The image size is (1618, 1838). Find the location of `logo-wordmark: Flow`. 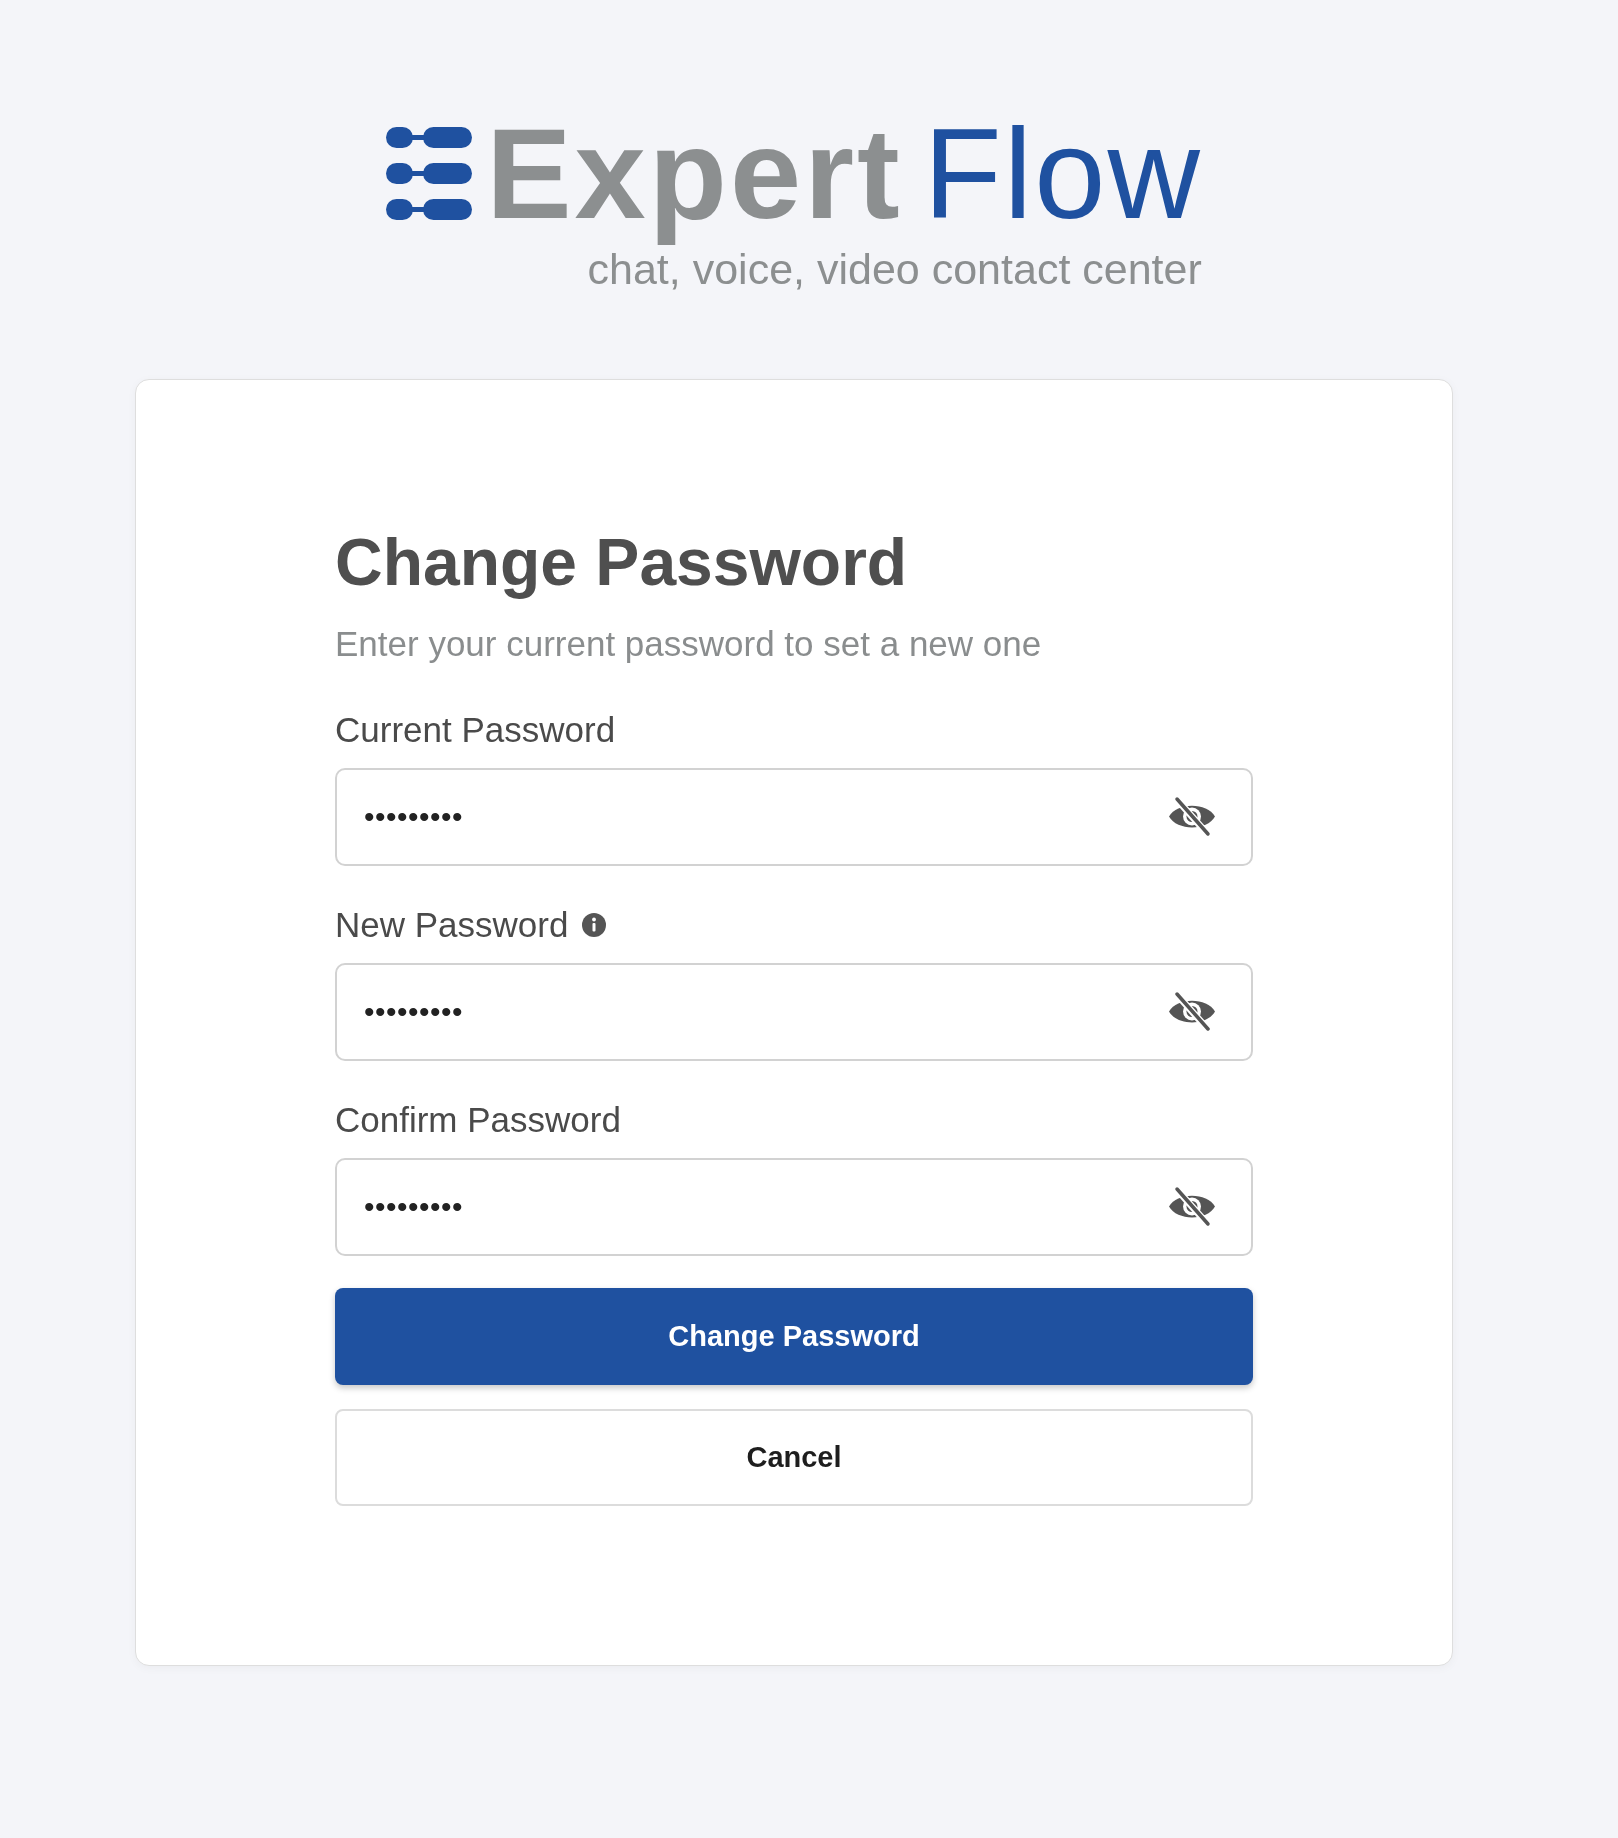

logo-wordmark: Flow is located at coordinates (1062, 174).